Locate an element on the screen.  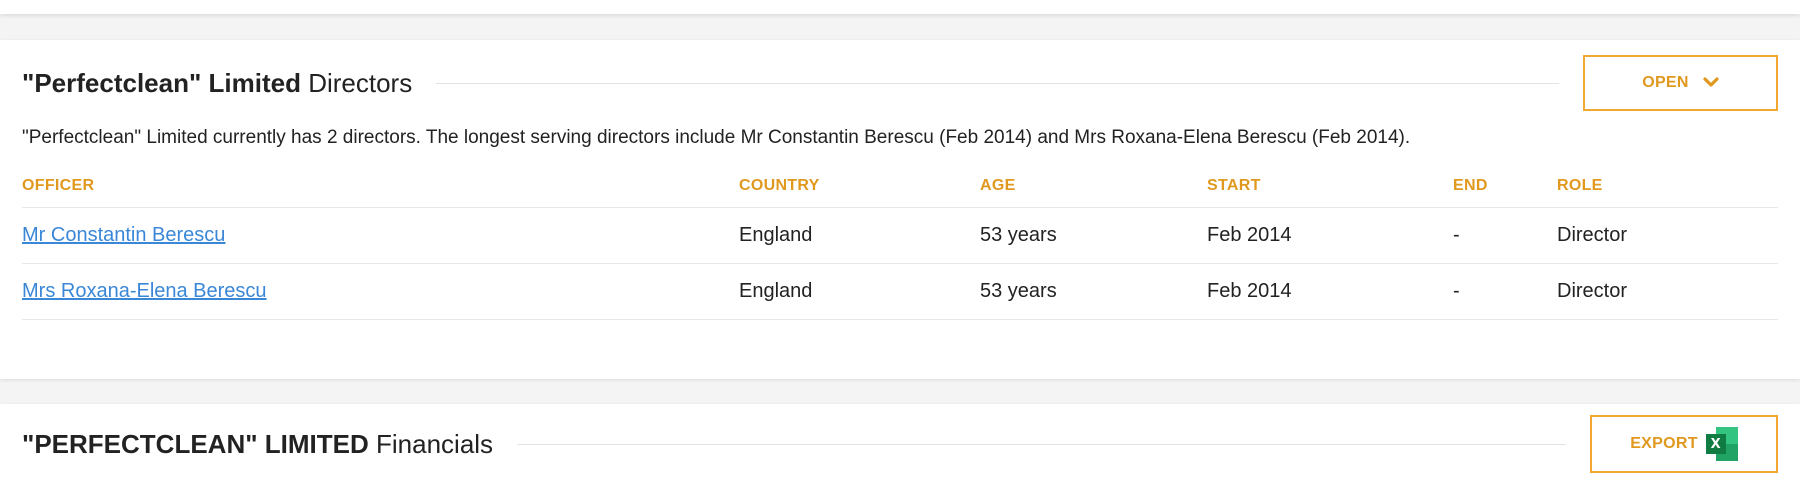
financials-title-company: "PERFECTCLEAN" LIMITED is located at coordinates (195, 443).